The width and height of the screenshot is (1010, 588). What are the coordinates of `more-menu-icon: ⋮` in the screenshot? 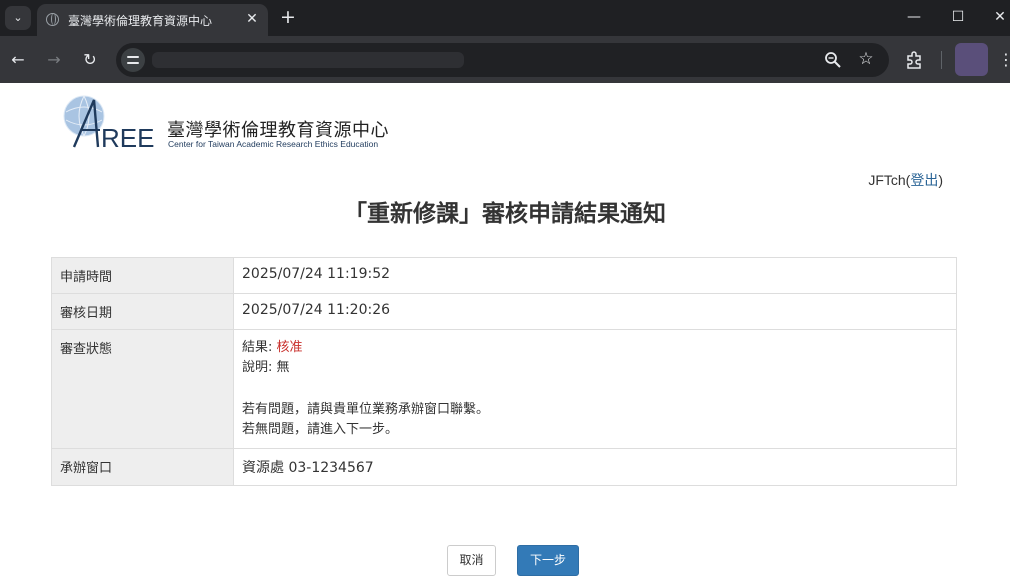 It's located at (1004, 60).